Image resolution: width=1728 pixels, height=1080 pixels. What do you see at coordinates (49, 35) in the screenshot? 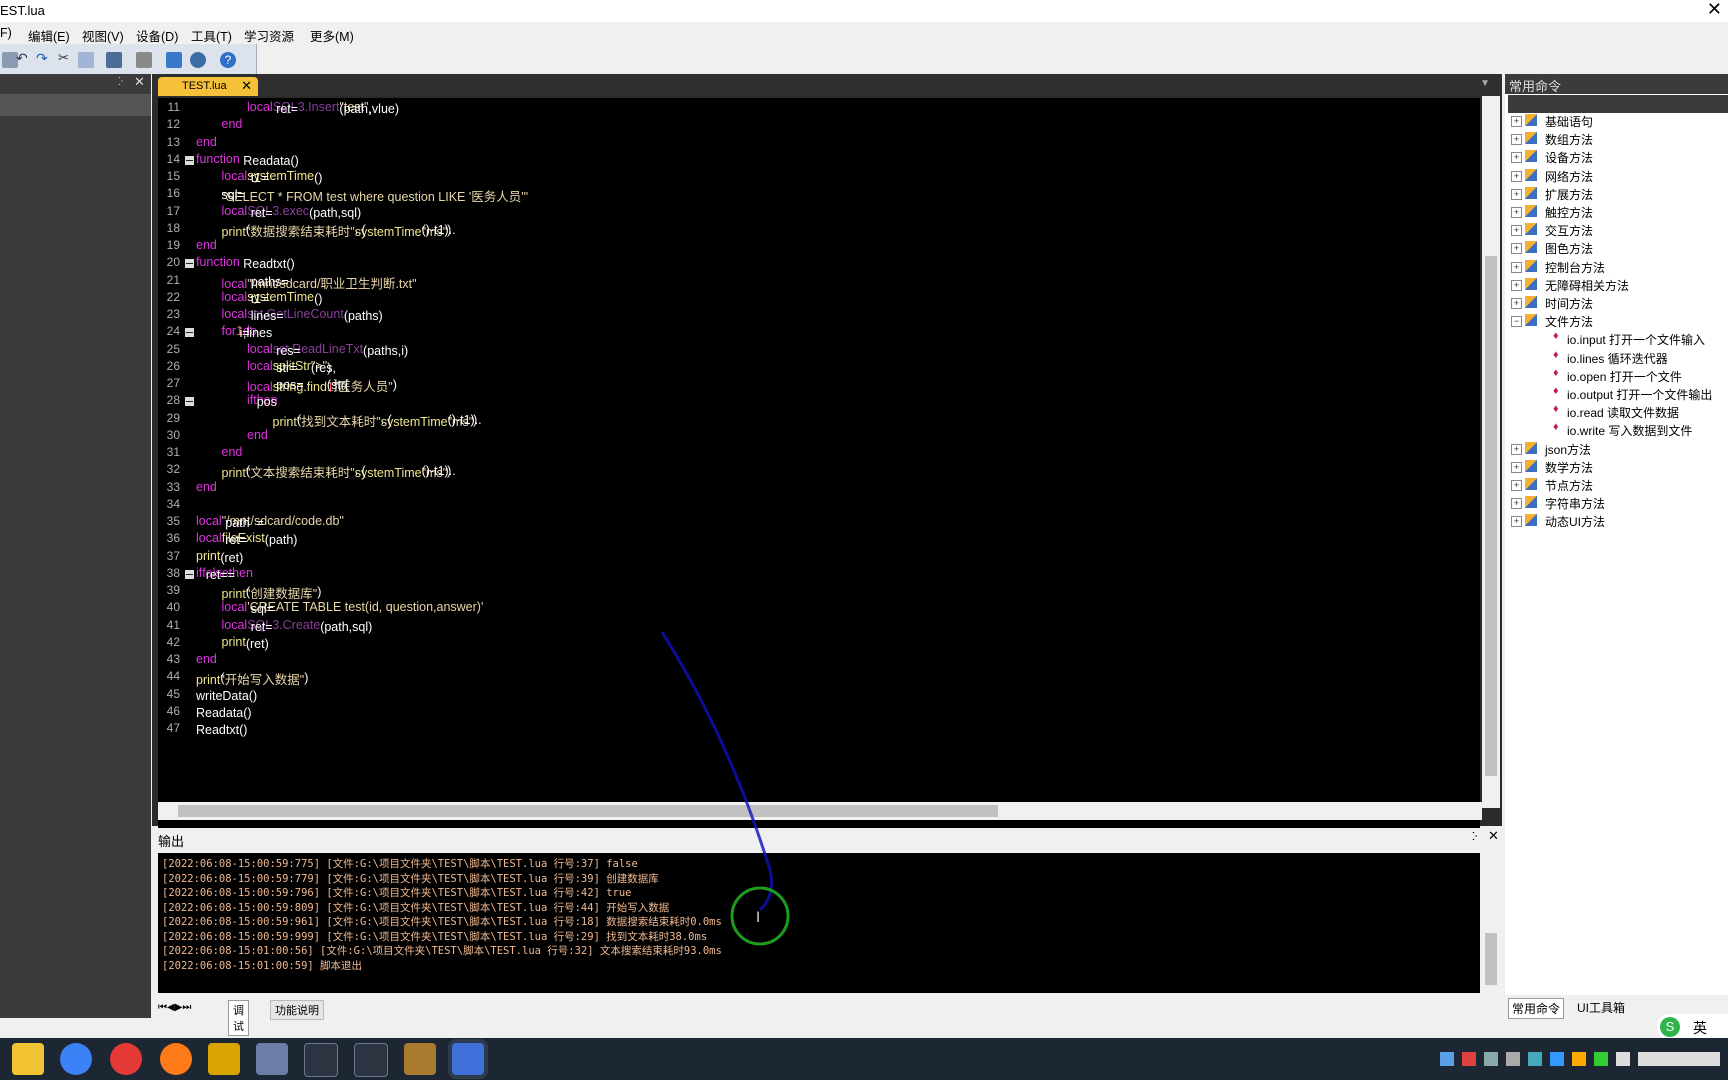
I see `menu-edit: 编辑(E)` at bounding box center [49, 35].